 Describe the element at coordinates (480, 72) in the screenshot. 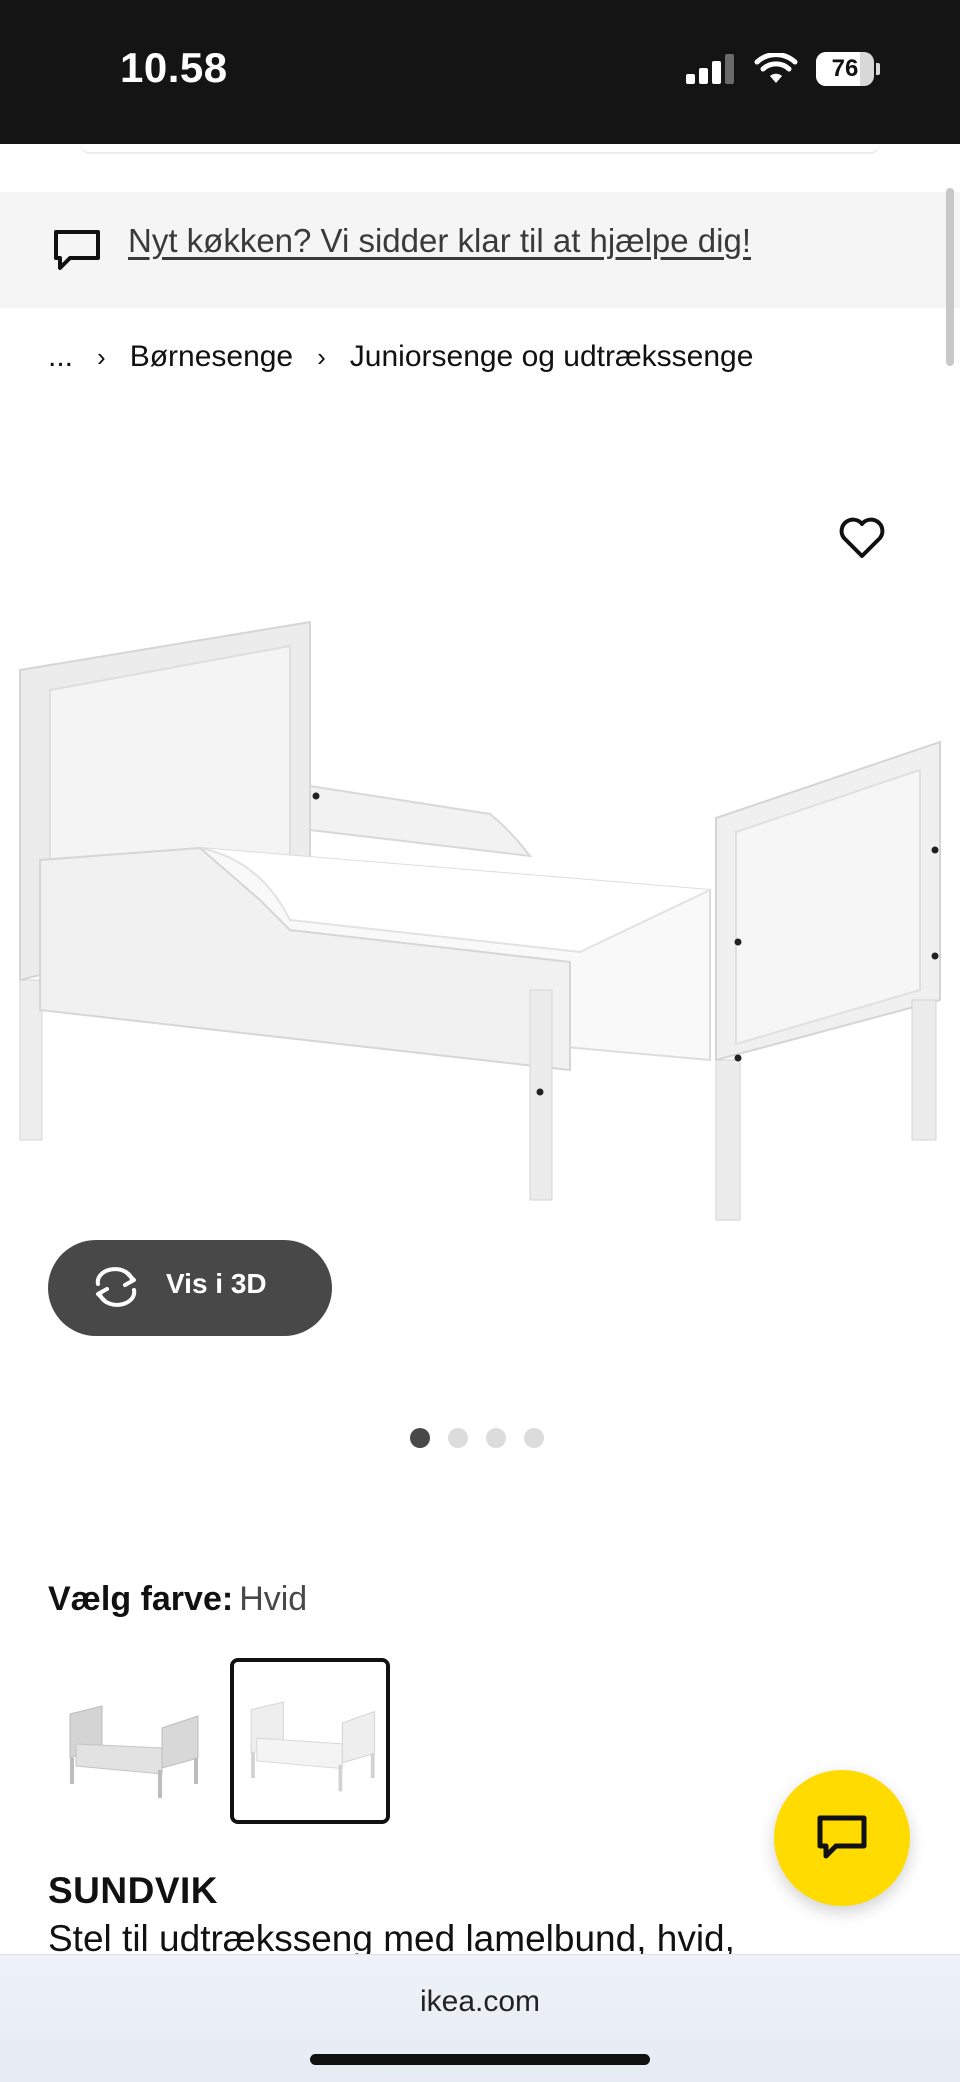

I see `status-bar: 10.58 76` at that location.